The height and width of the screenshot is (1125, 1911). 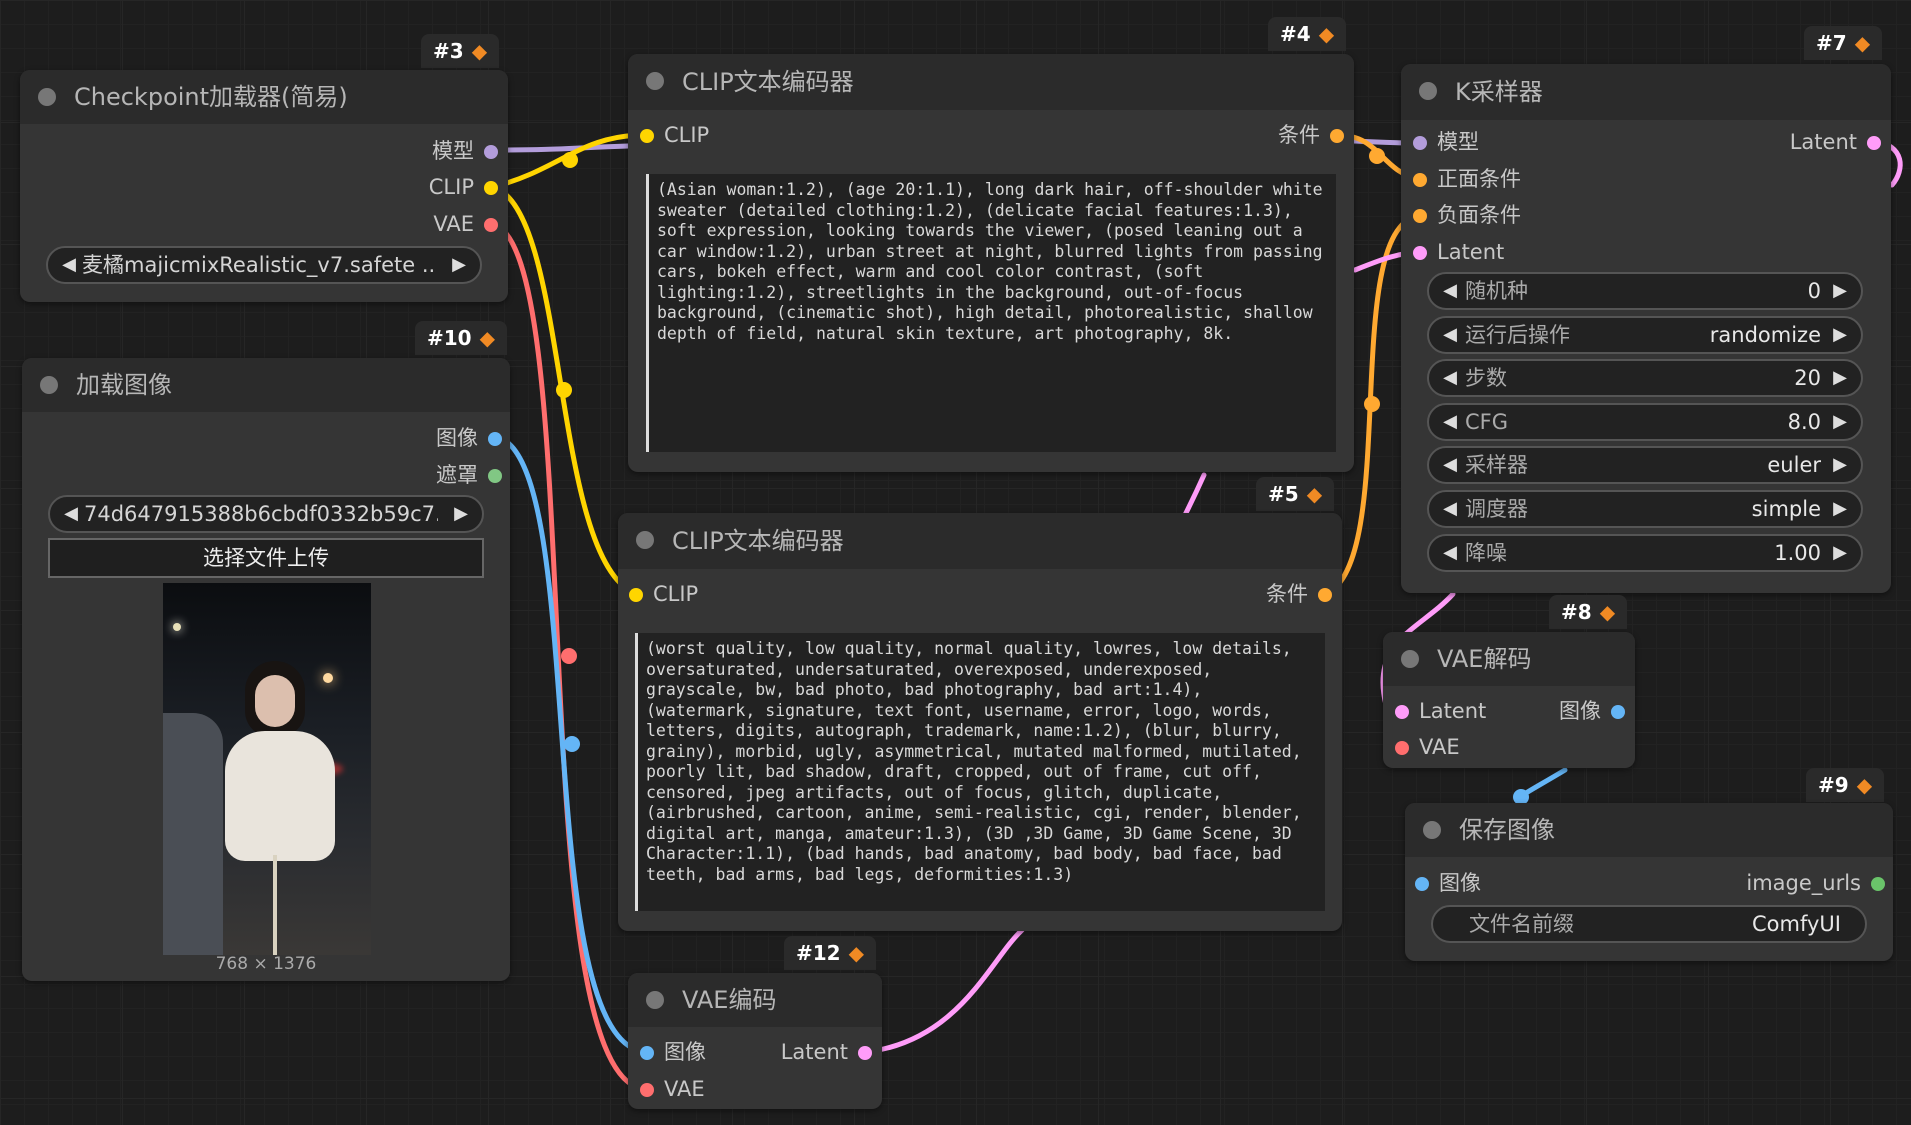 I want to click on save-image-node: 保存图像 图像 image_urls 文件名前缀 ComfyUI, so click(x=1649, y=882).